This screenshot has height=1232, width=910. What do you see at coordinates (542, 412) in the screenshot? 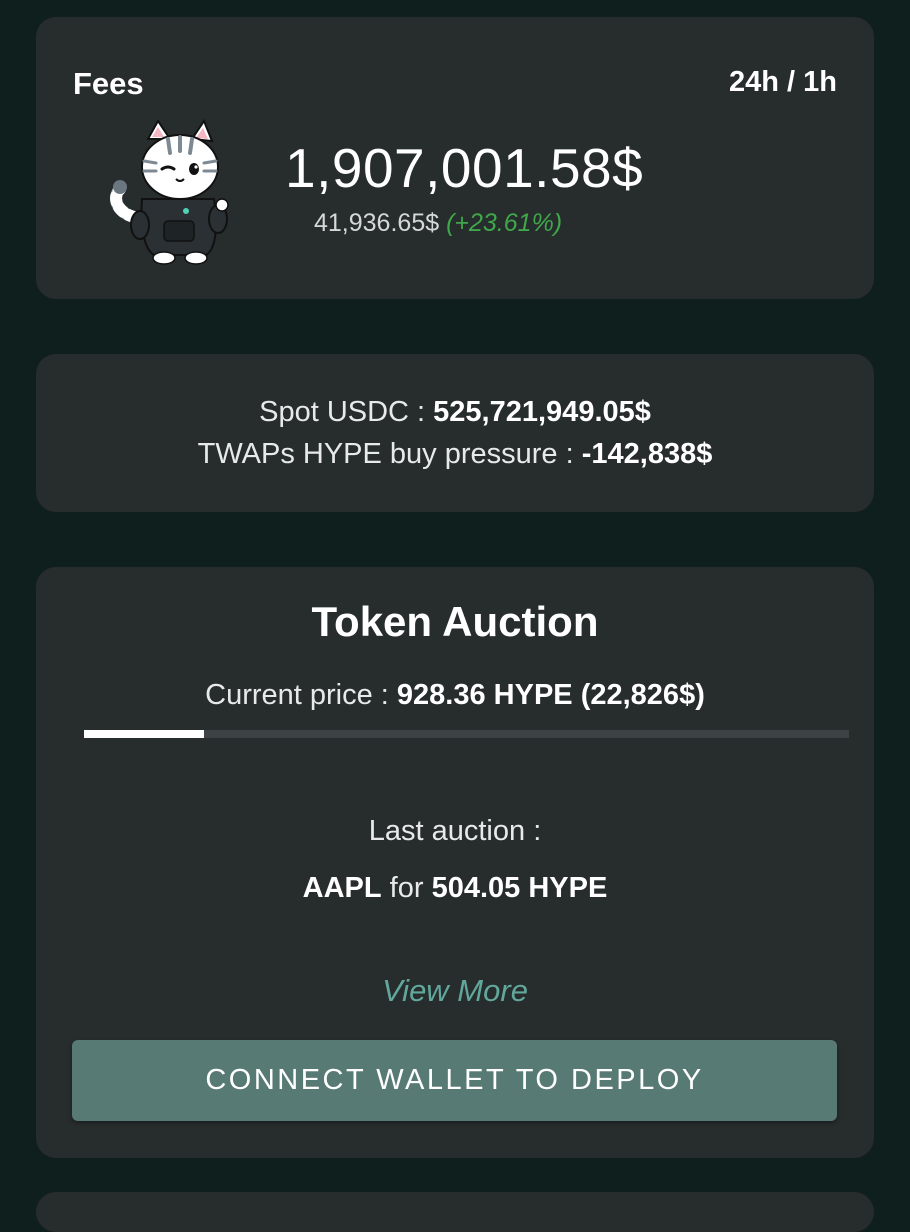
I see `spot-usdc-value: 525,721,949.05$` at bounding box center [542, 412].